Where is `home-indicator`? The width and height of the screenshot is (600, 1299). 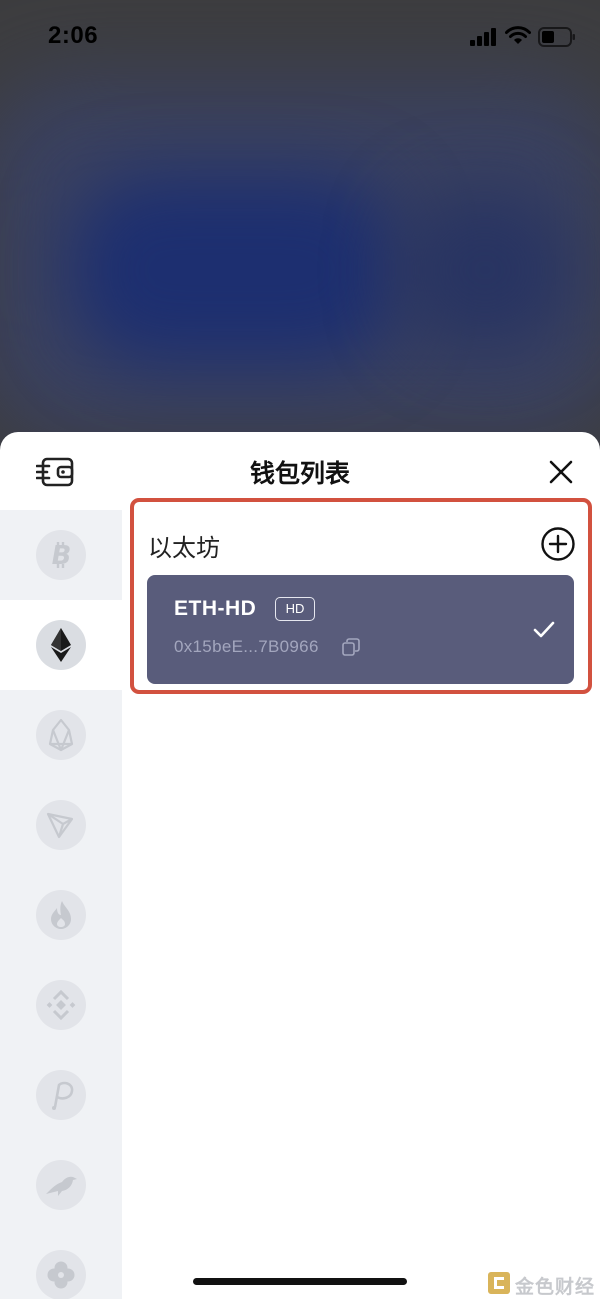
home-indicator is located at coordinates (300, 1281).